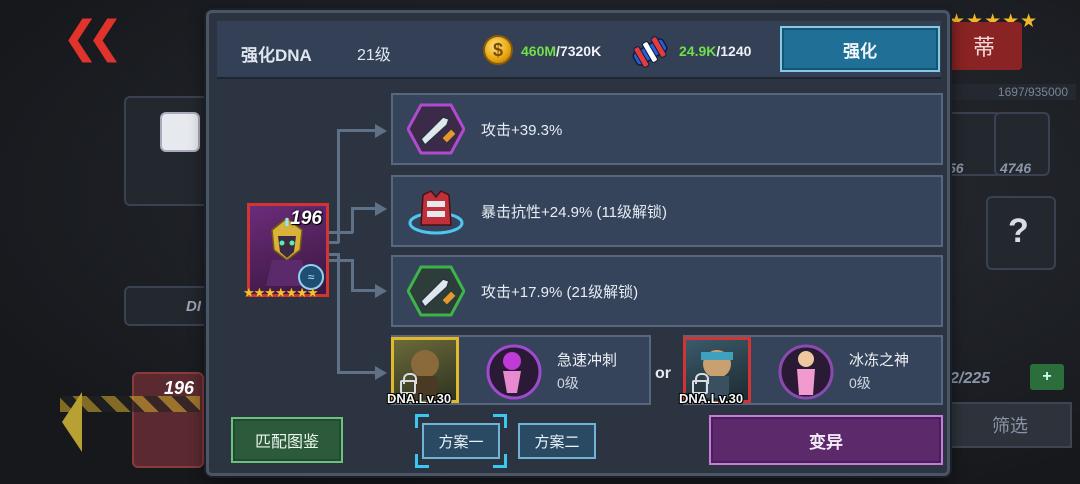 The image size is (1080, 484). I want to click on attribute-row-2: 暴击抗性+24.9% (11级解锁), so click(667, 211).